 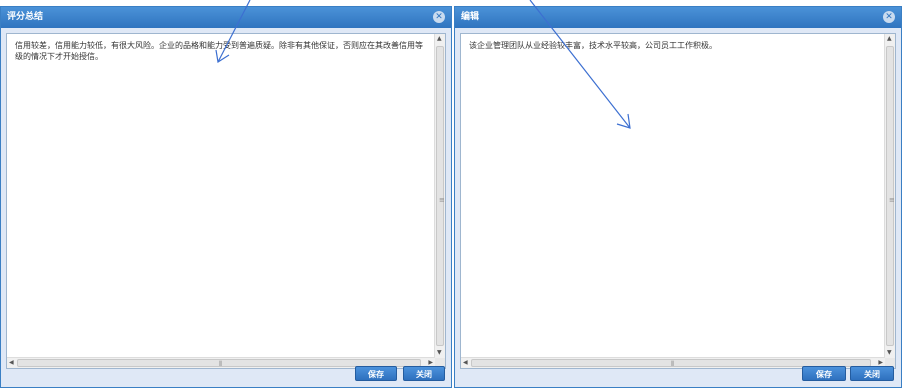 What do you see at coordinates (25, 17) in the screenshot?
I see `dialog-title: 评分总结` at bounding box center [25, 17].